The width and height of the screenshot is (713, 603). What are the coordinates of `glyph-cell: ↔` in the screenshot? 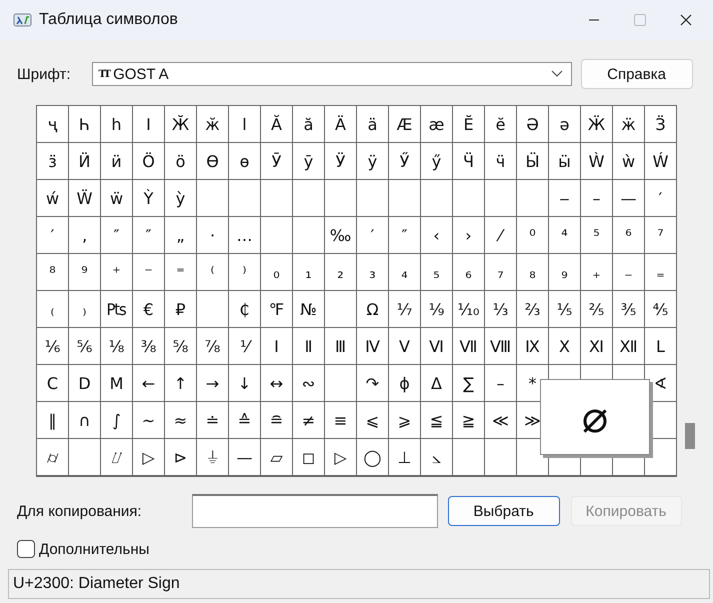 It's located at (276, 382).